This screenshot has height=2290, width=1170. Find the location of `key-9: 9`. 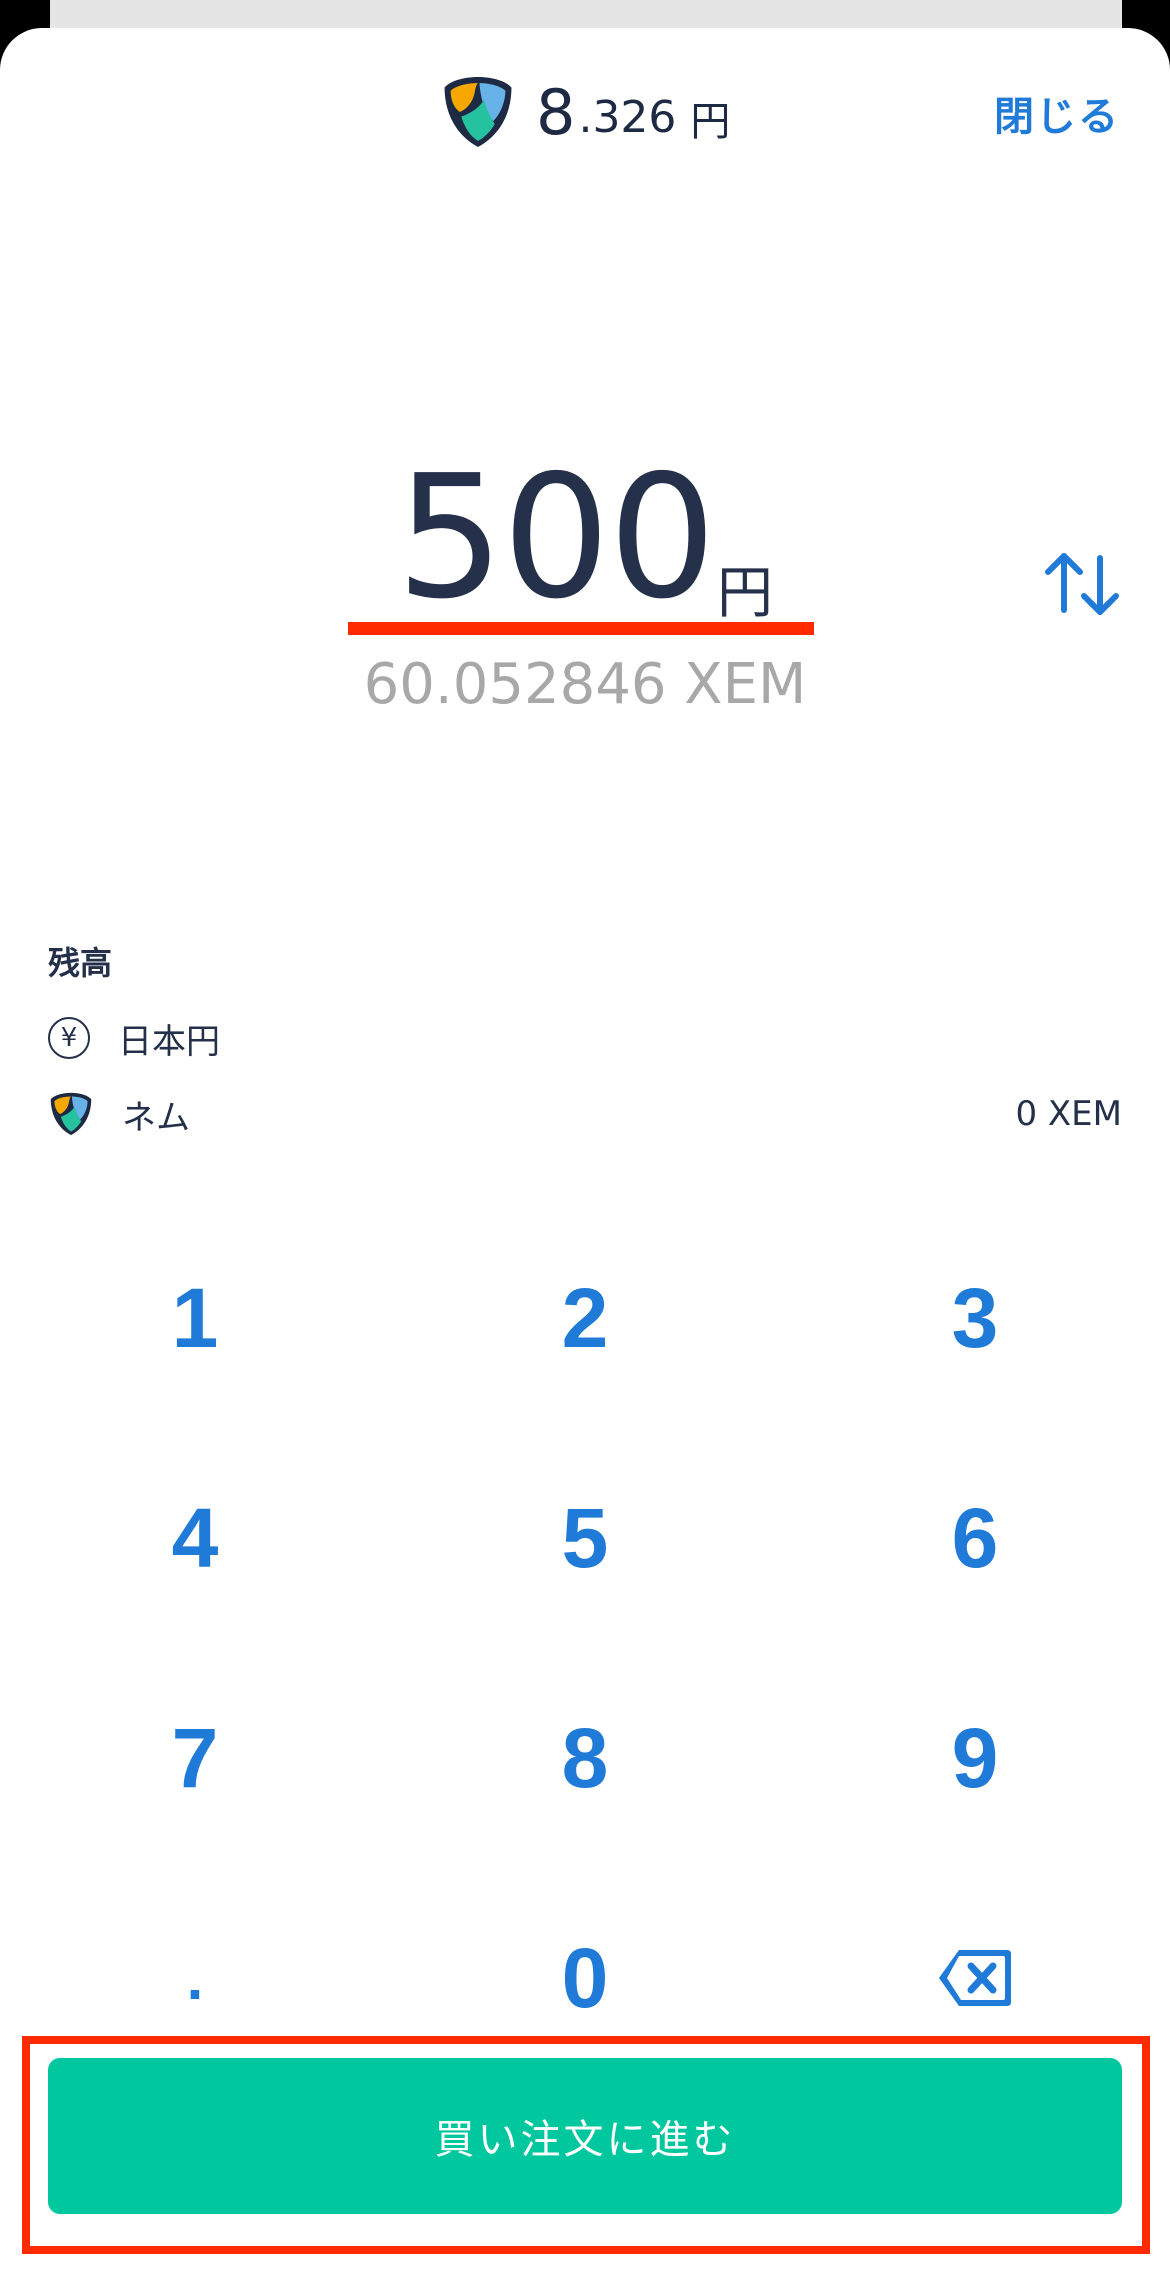

key-9: 9 is located at coordinates (975, 1758).